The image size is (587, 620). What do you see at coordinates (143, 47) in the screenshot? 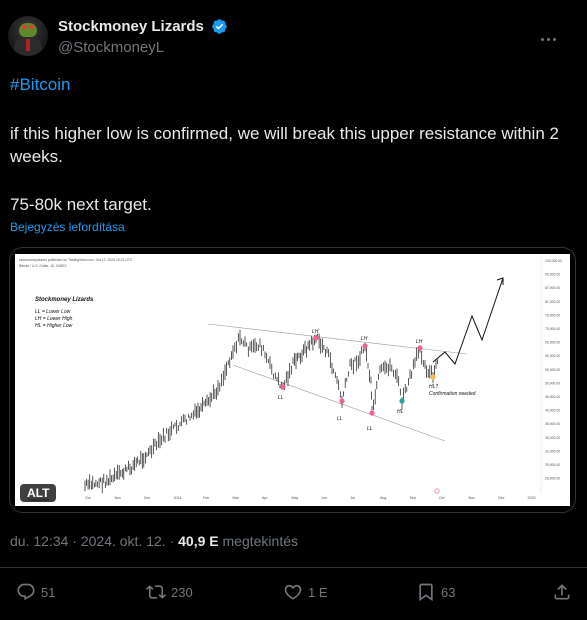
I see `author-handle: @StockmoneyL` at bounding box center [143, 47].